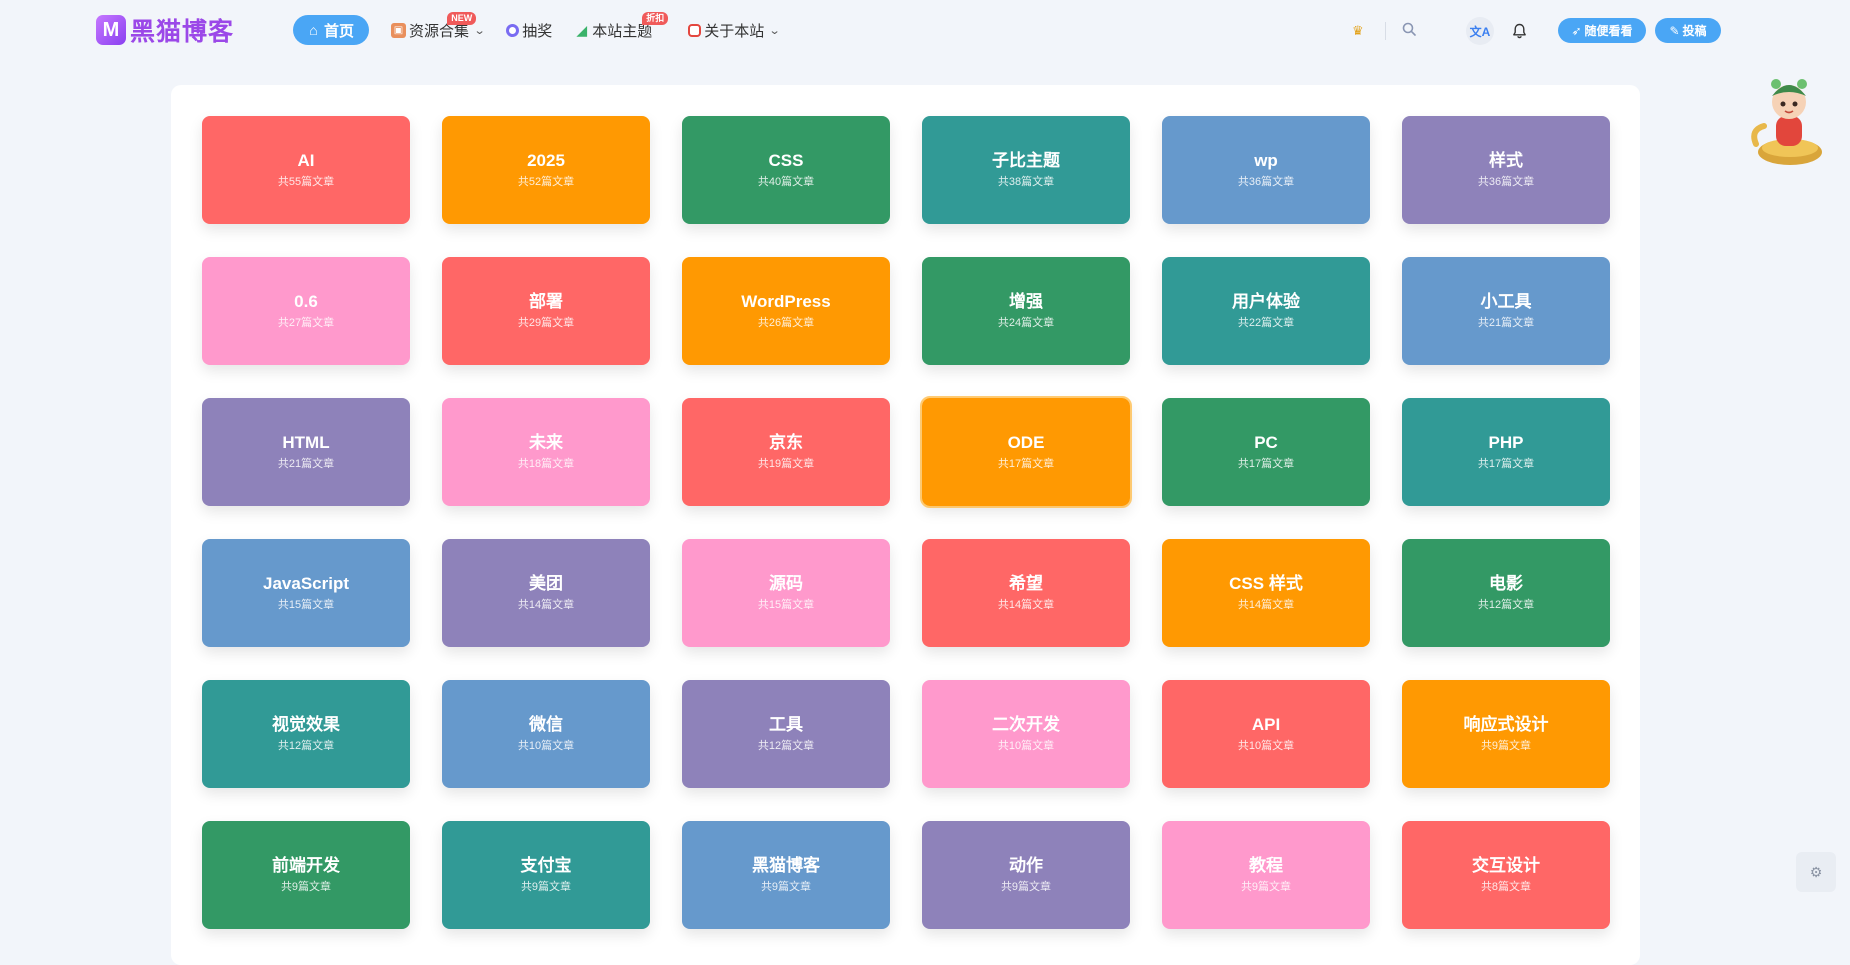  I want to click on site-logo: M 黑猫博客, so click(165, 30).